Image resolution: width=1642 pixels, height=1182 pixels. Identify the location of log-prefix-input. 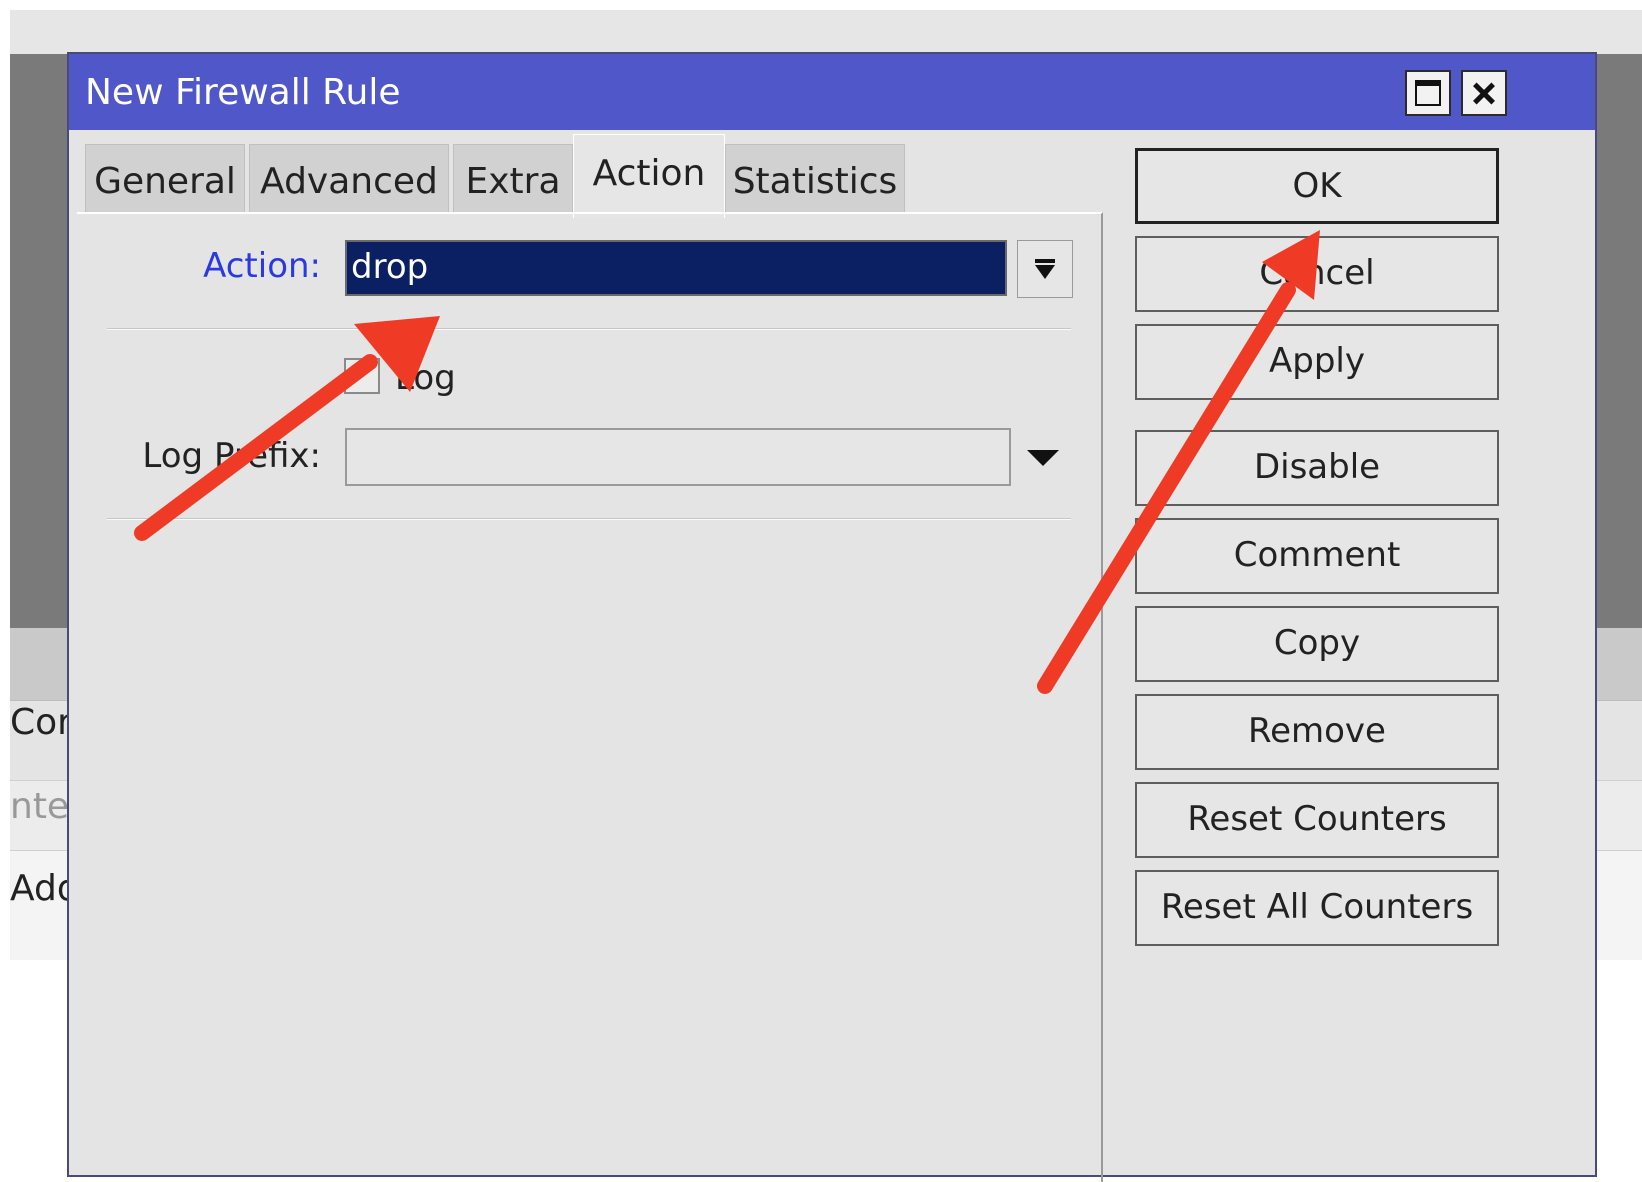
(678, 457).